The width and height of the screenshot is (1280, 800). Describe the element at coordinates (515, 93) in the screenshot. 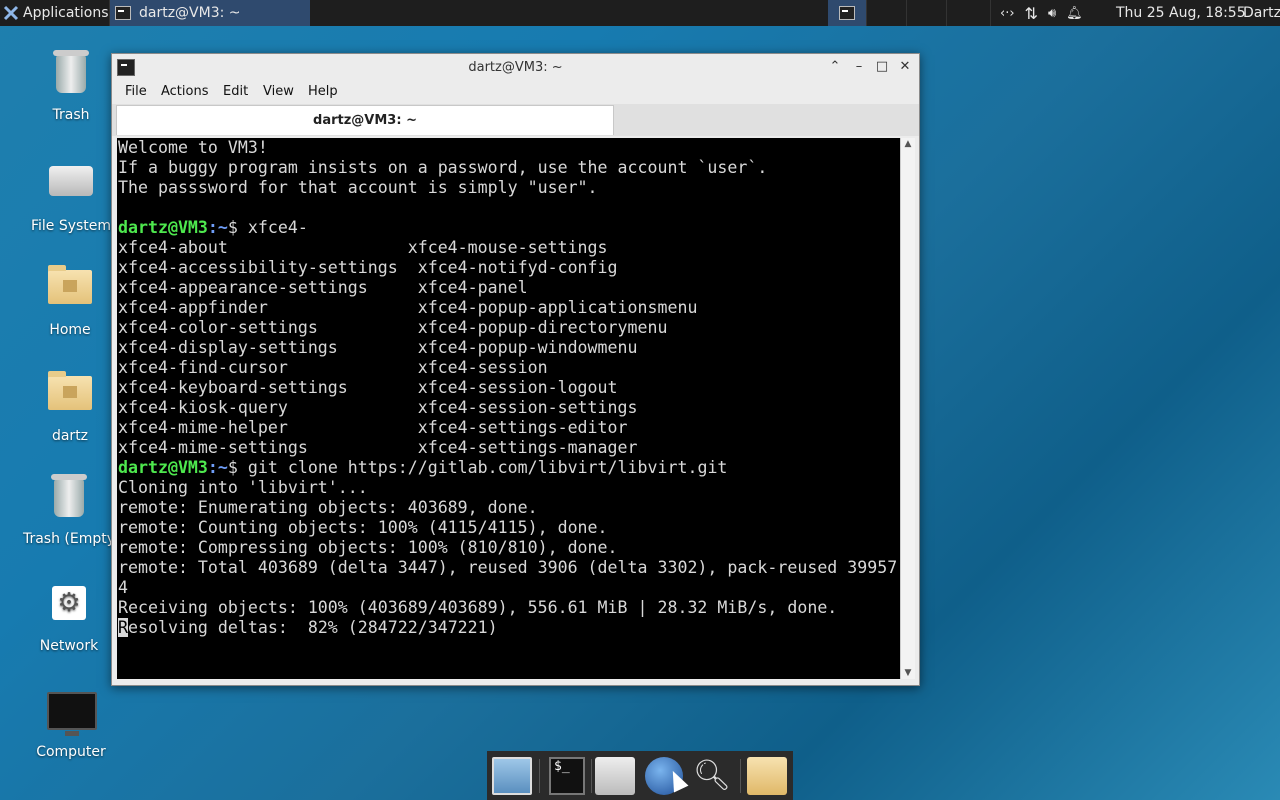

I see `menubar: File Actions Edit View Help` at that location.